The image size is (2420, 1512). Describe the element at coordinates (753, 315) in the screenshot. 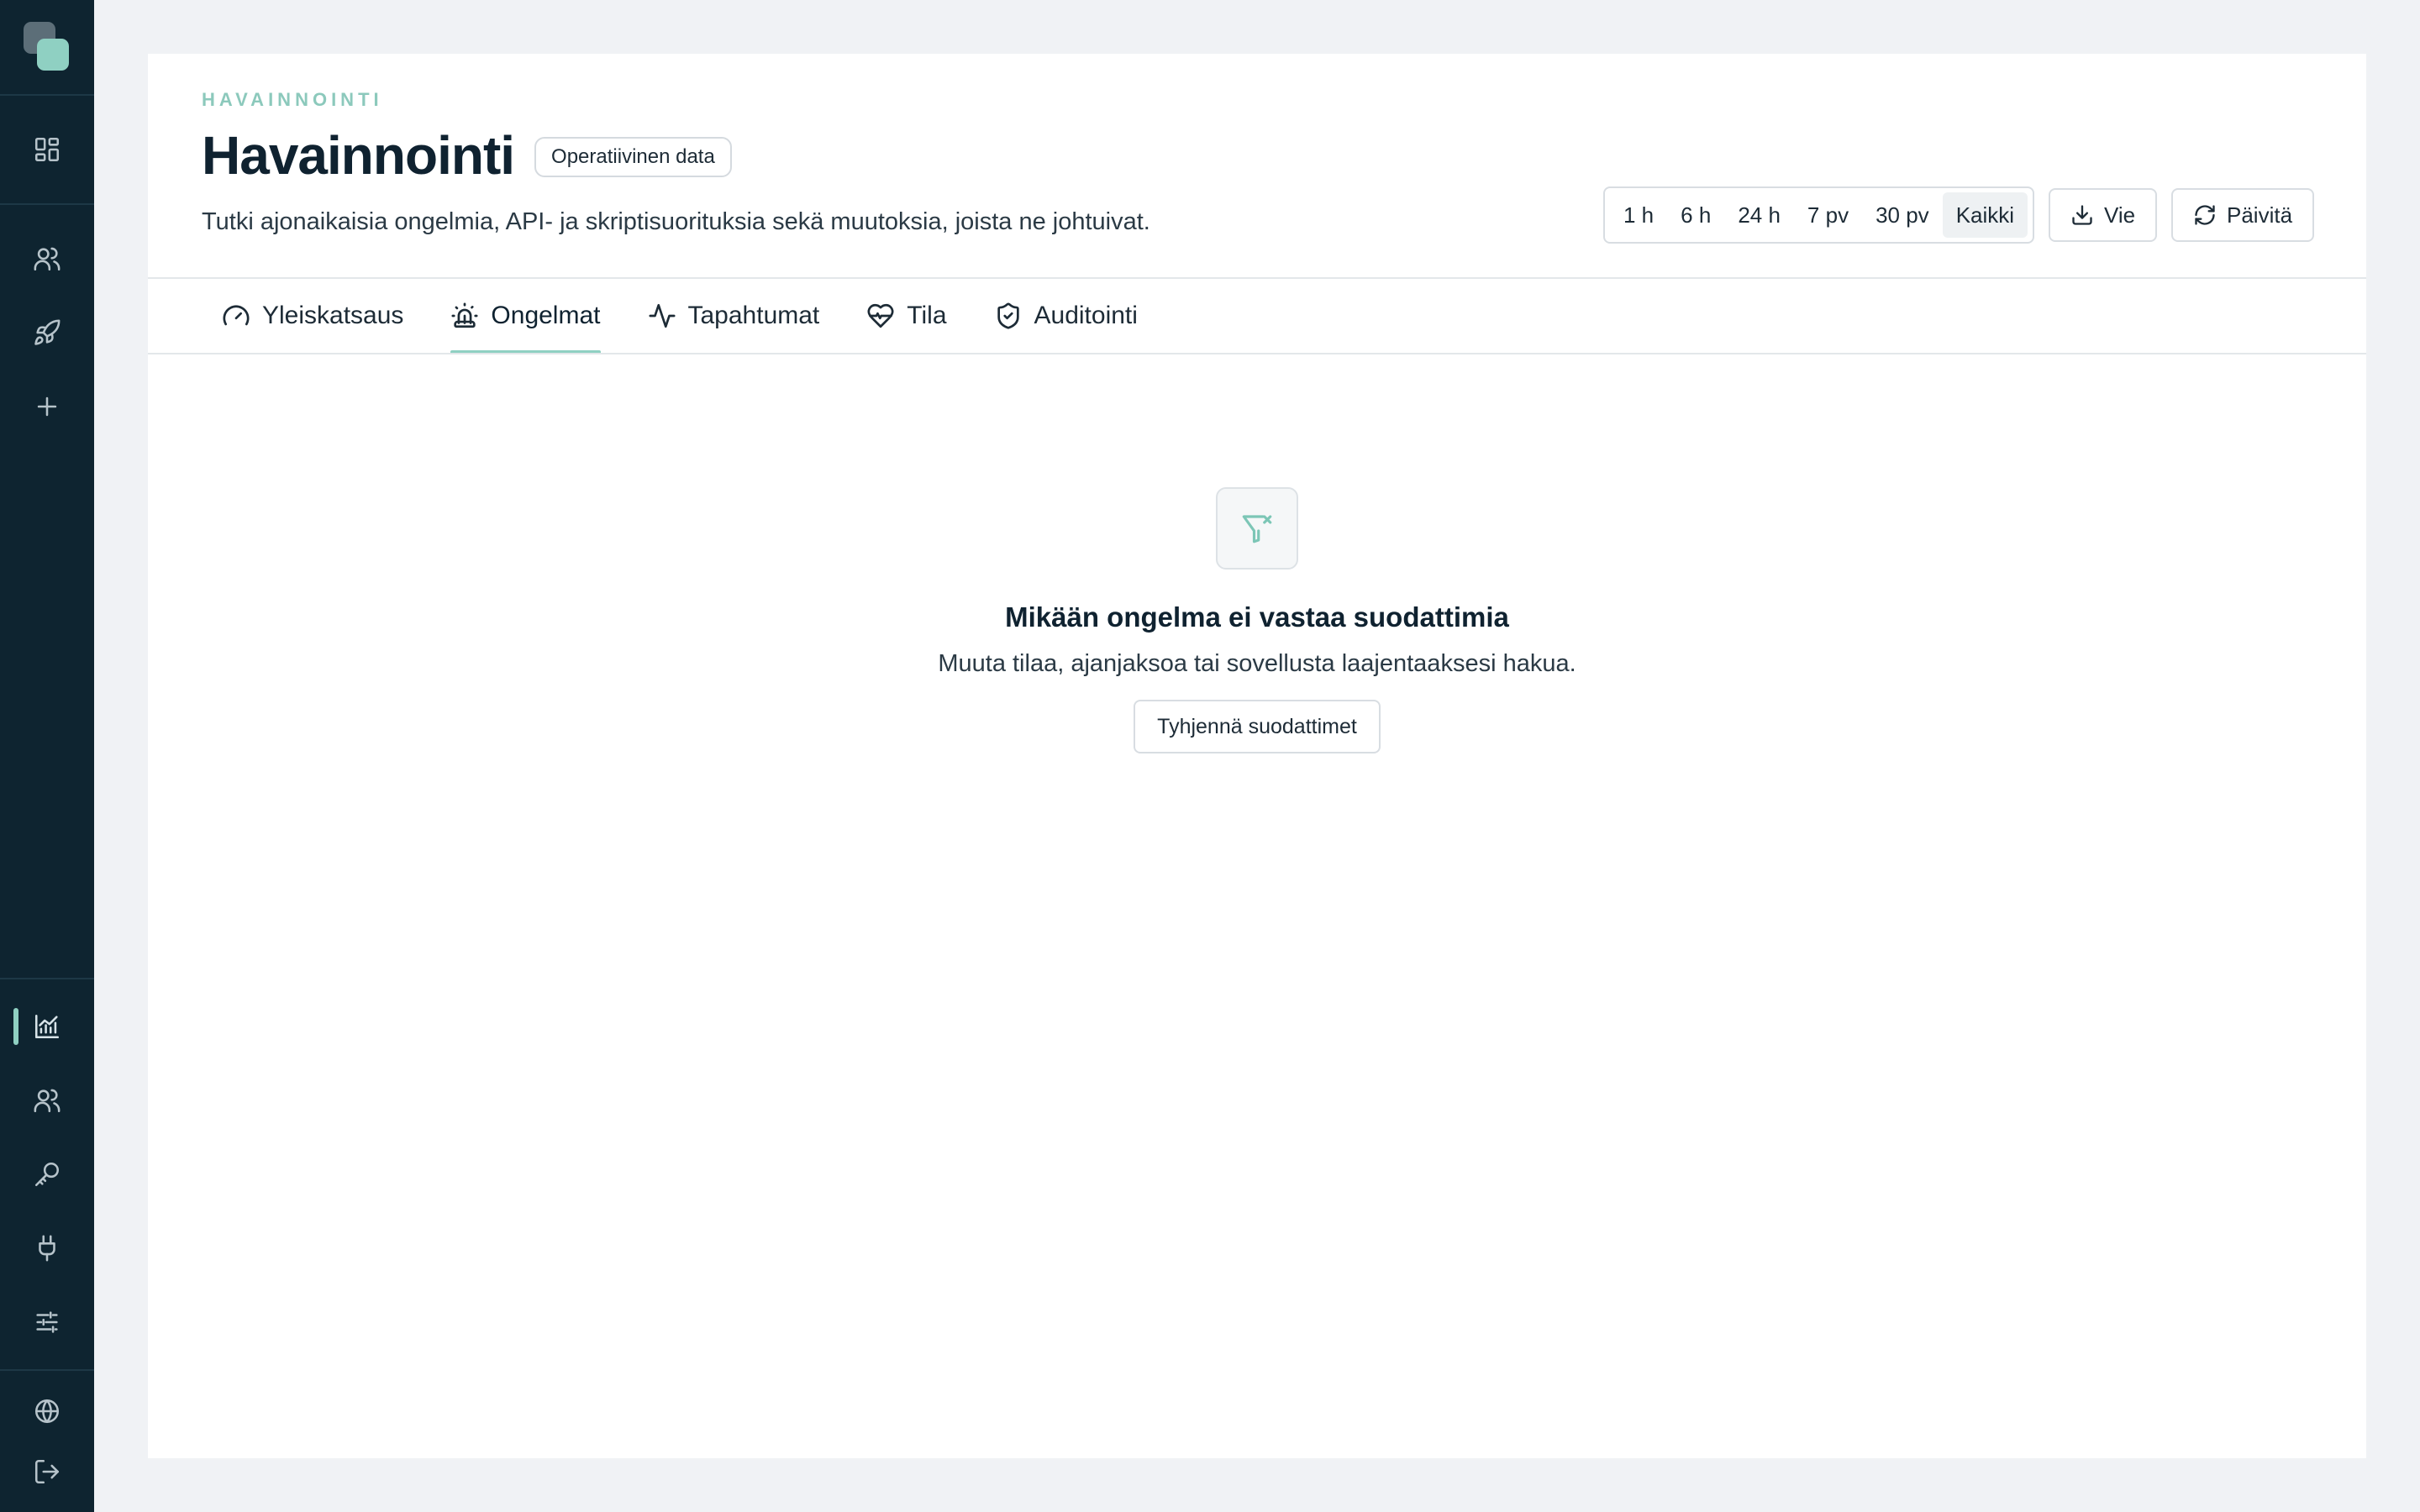

I see `tab-label: Tapahtumat` at that location.